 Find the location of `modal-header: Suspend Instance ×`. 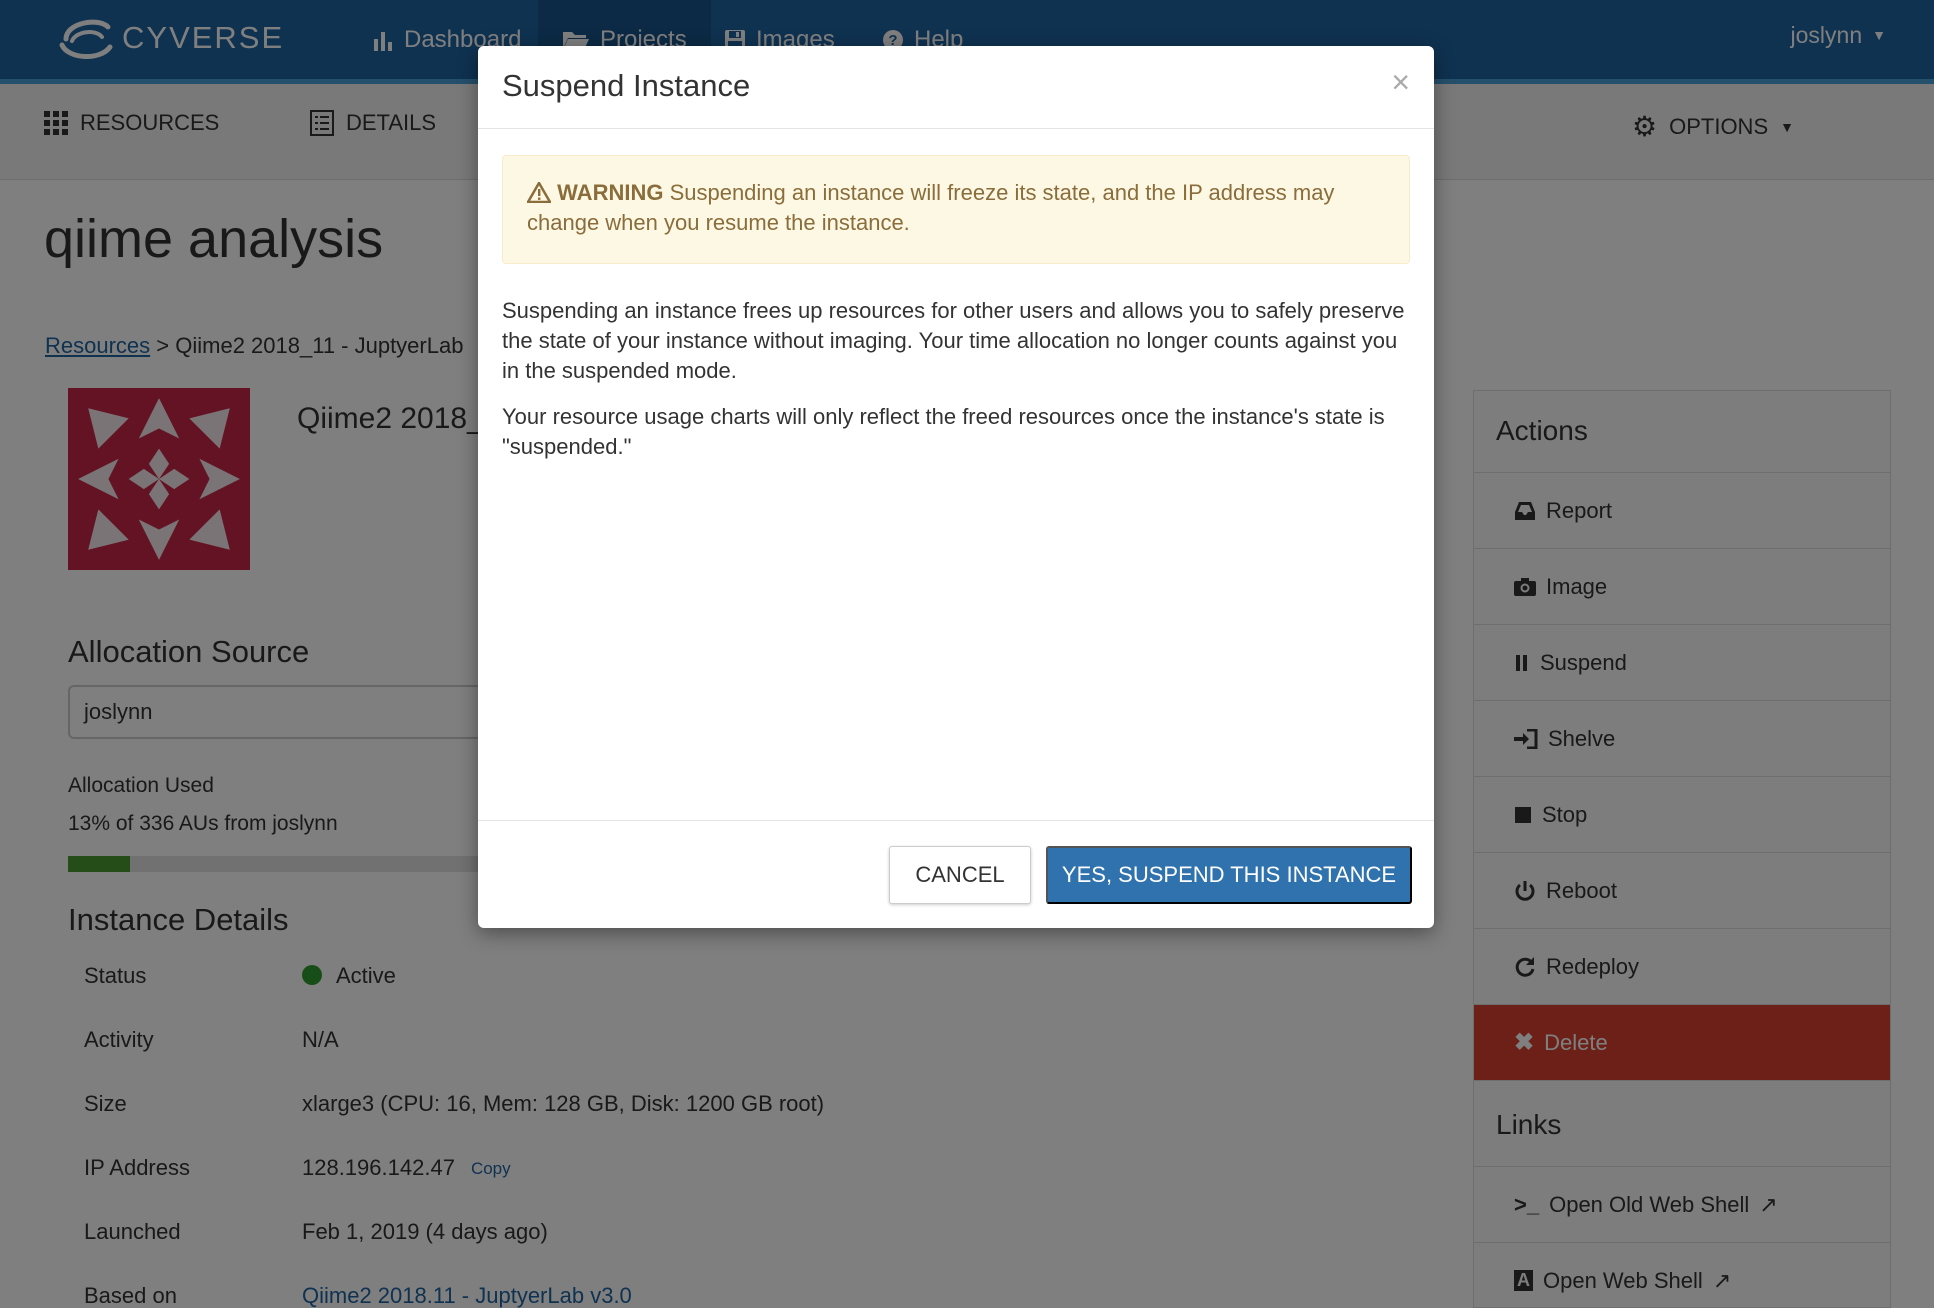

modal-header: Suspend Instance × is located at coordinates (956, 87).